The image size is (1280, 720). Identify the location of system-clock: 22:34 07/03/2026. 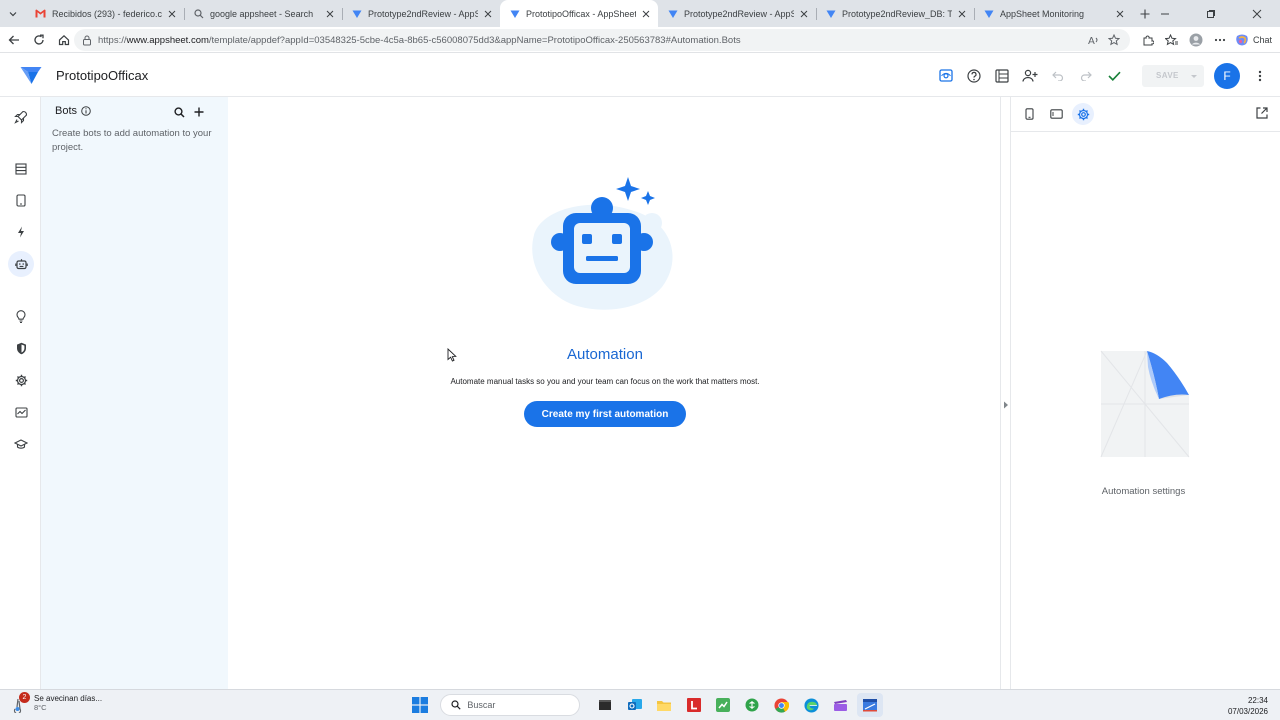
(1248, 706).